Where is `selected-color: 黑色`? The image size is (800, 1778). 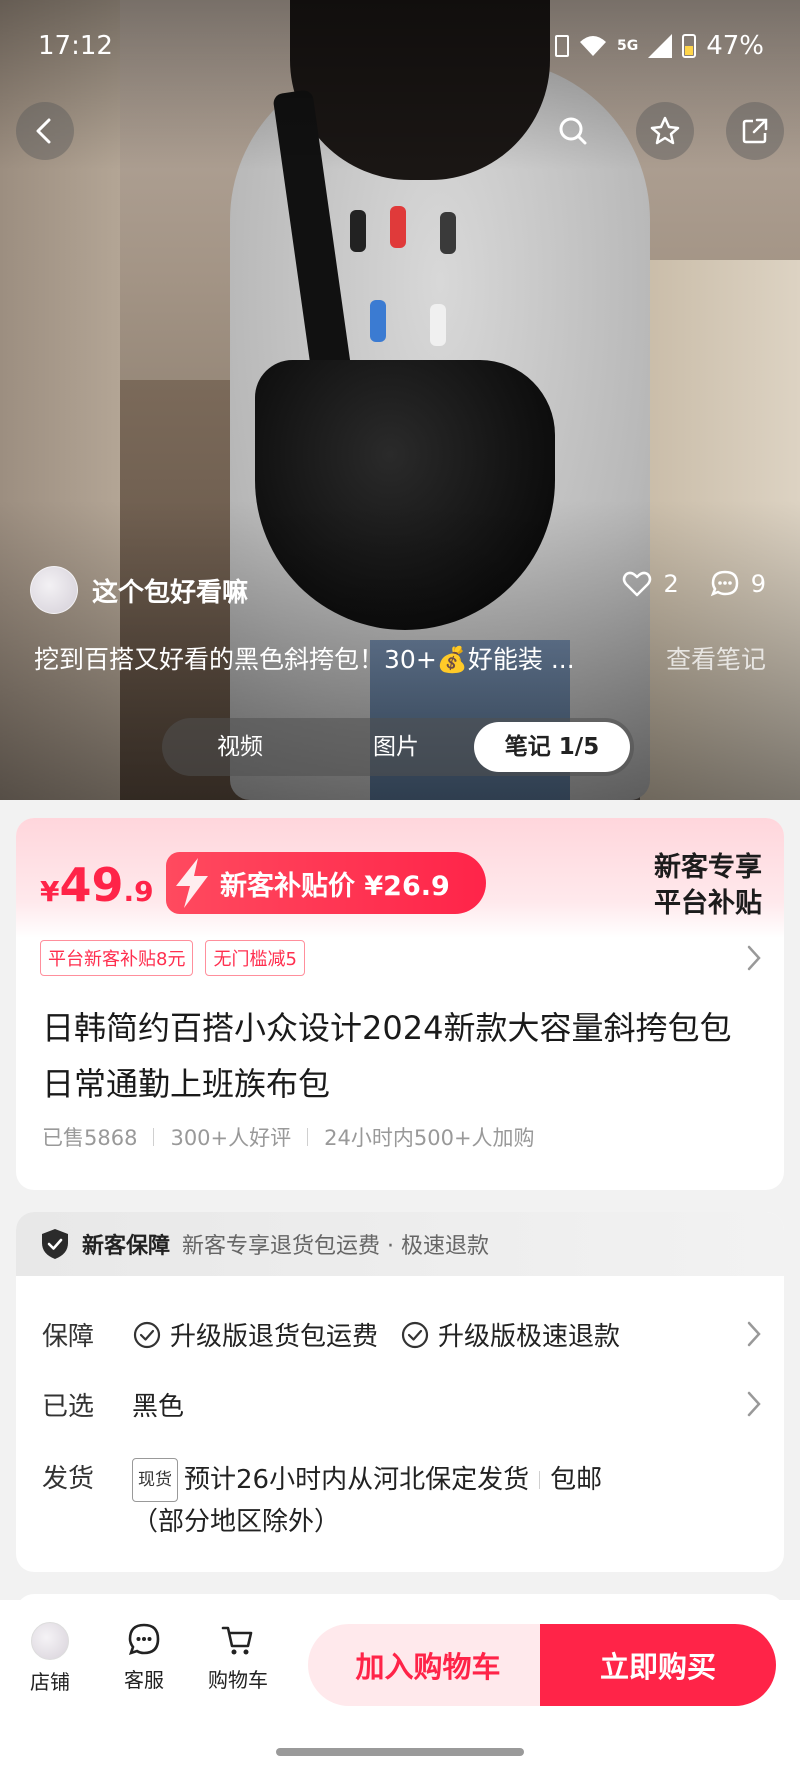
selected-color: 黑色 is located at coordinates (158, 1407).